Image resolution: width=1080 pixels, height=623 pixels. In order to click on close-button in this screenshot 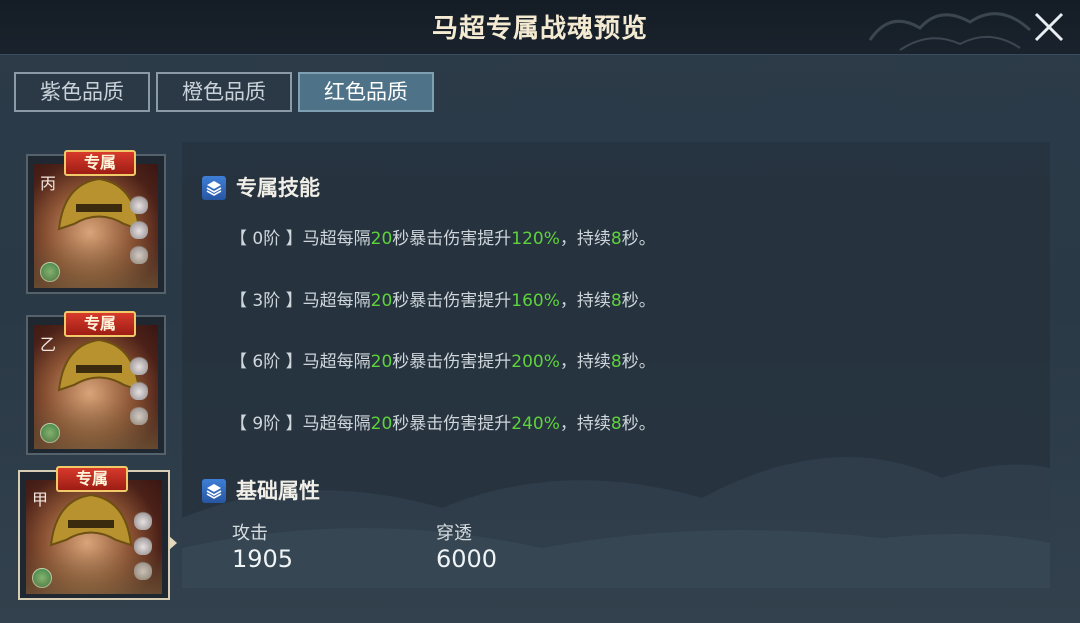, I will do `click(1049, 27)`.